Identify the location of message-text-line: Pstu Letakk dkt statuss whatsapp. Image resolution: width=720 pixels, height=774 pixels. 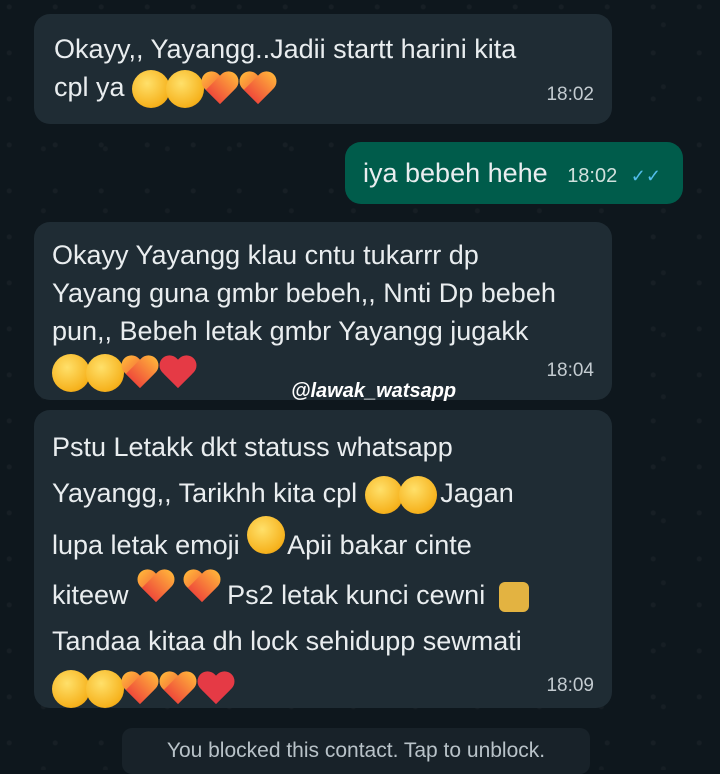
(252, 447).